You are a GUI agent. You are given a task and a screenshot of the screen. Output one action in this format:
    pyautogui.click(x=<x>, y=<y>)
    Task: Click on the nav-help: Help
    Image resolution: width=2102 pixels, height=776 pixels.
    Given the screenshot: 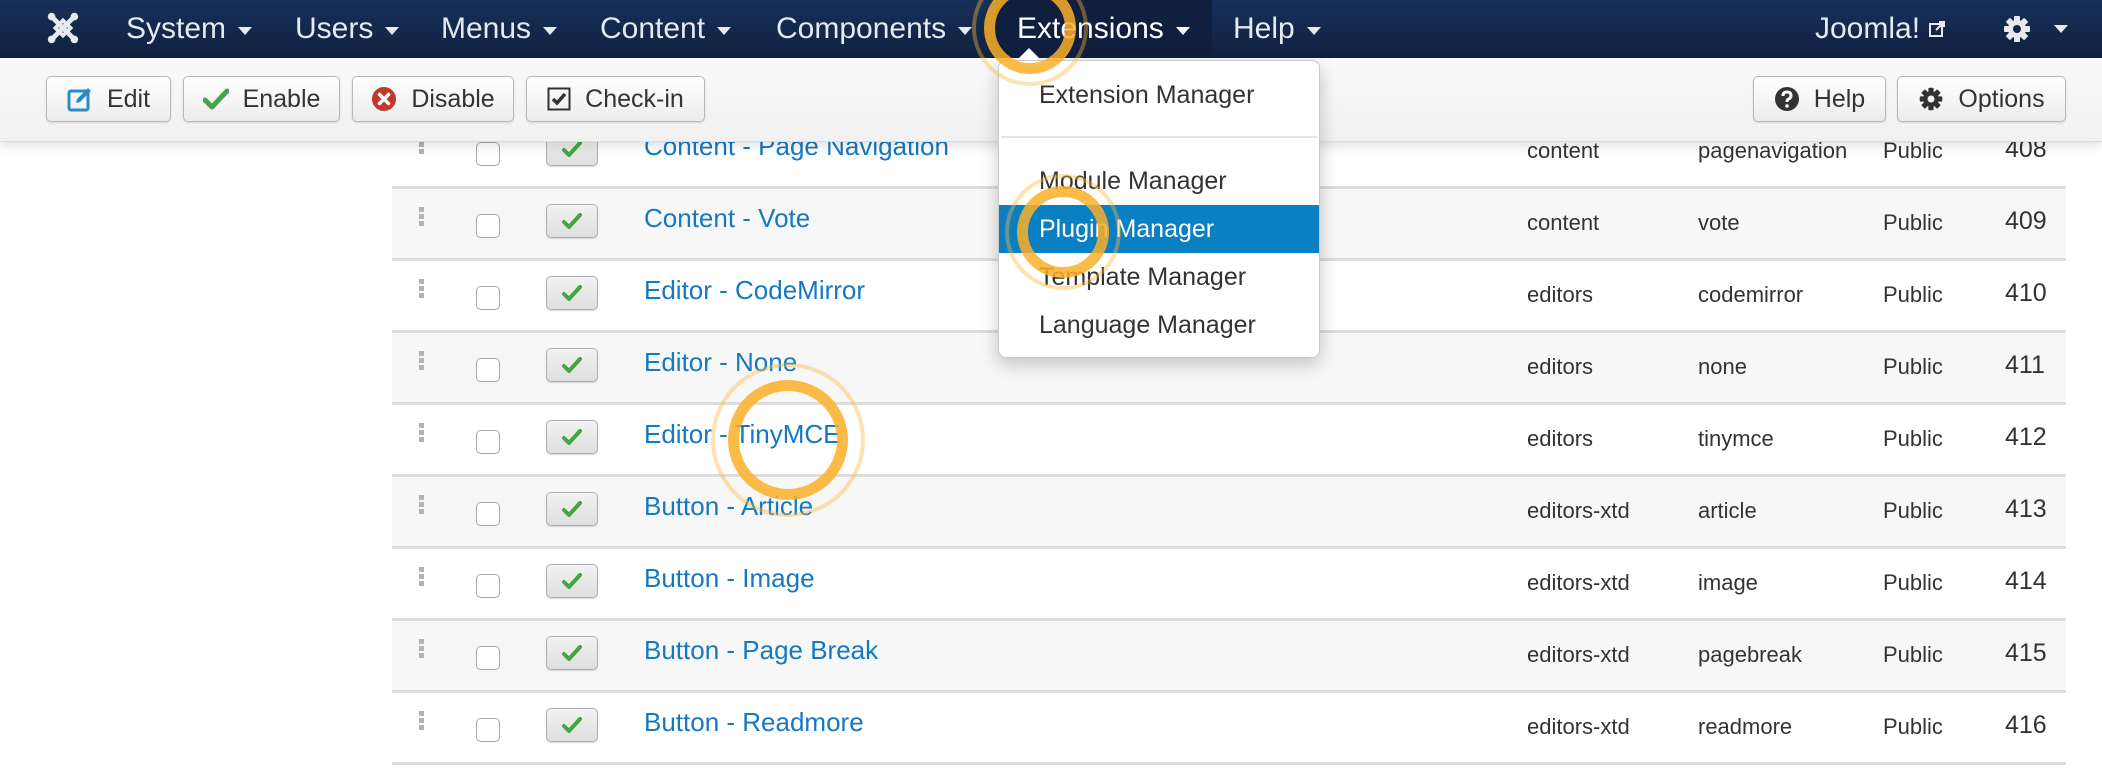 What is the action you would take?
    pyautogui.click(x=1277, y=29)
    